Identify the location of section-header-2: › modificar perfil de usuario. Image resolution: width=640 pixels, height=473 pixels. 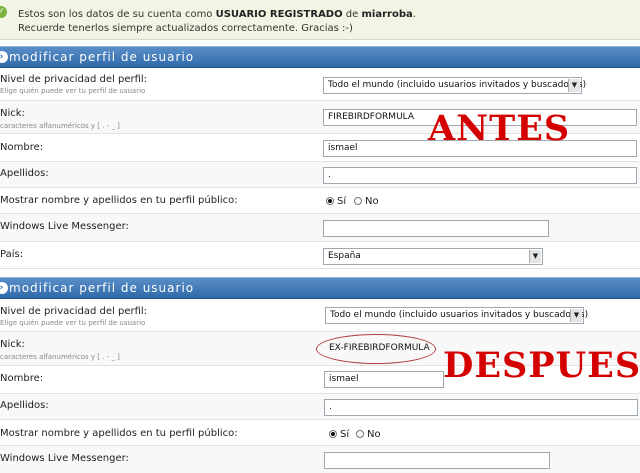
(320, 288).